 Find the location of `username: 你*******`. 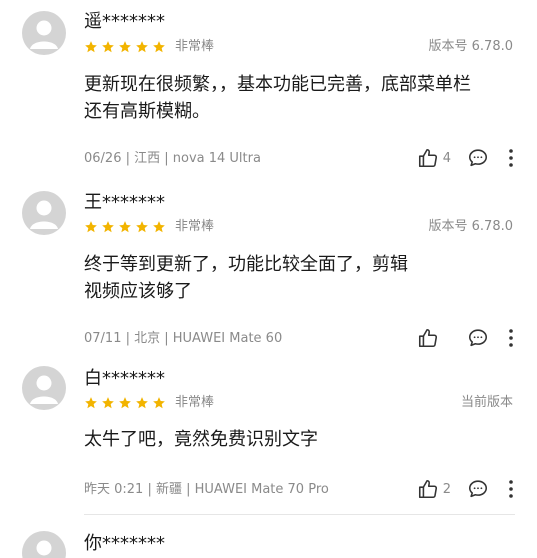

username: 你******* is located at coordinates (124, 543).